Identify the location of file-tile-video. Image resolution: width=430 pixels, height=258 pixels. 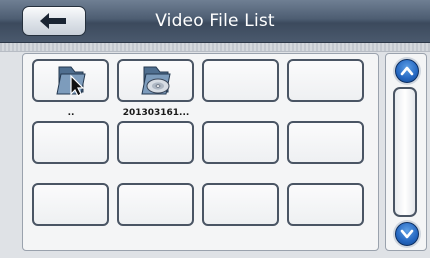
(155, 80).